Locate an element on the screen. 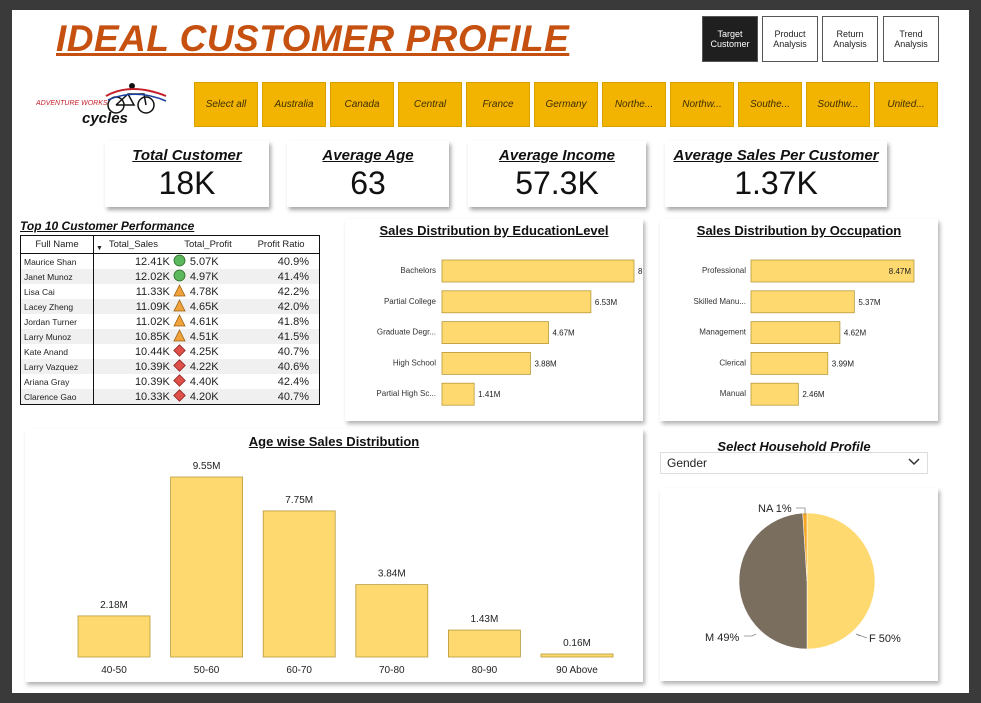 Image resolution: width=981 pixels, height=703 pixels. table-row: Maurice Shan 12.41K 5.07K 40.9% is located at coordinates (170, 261).